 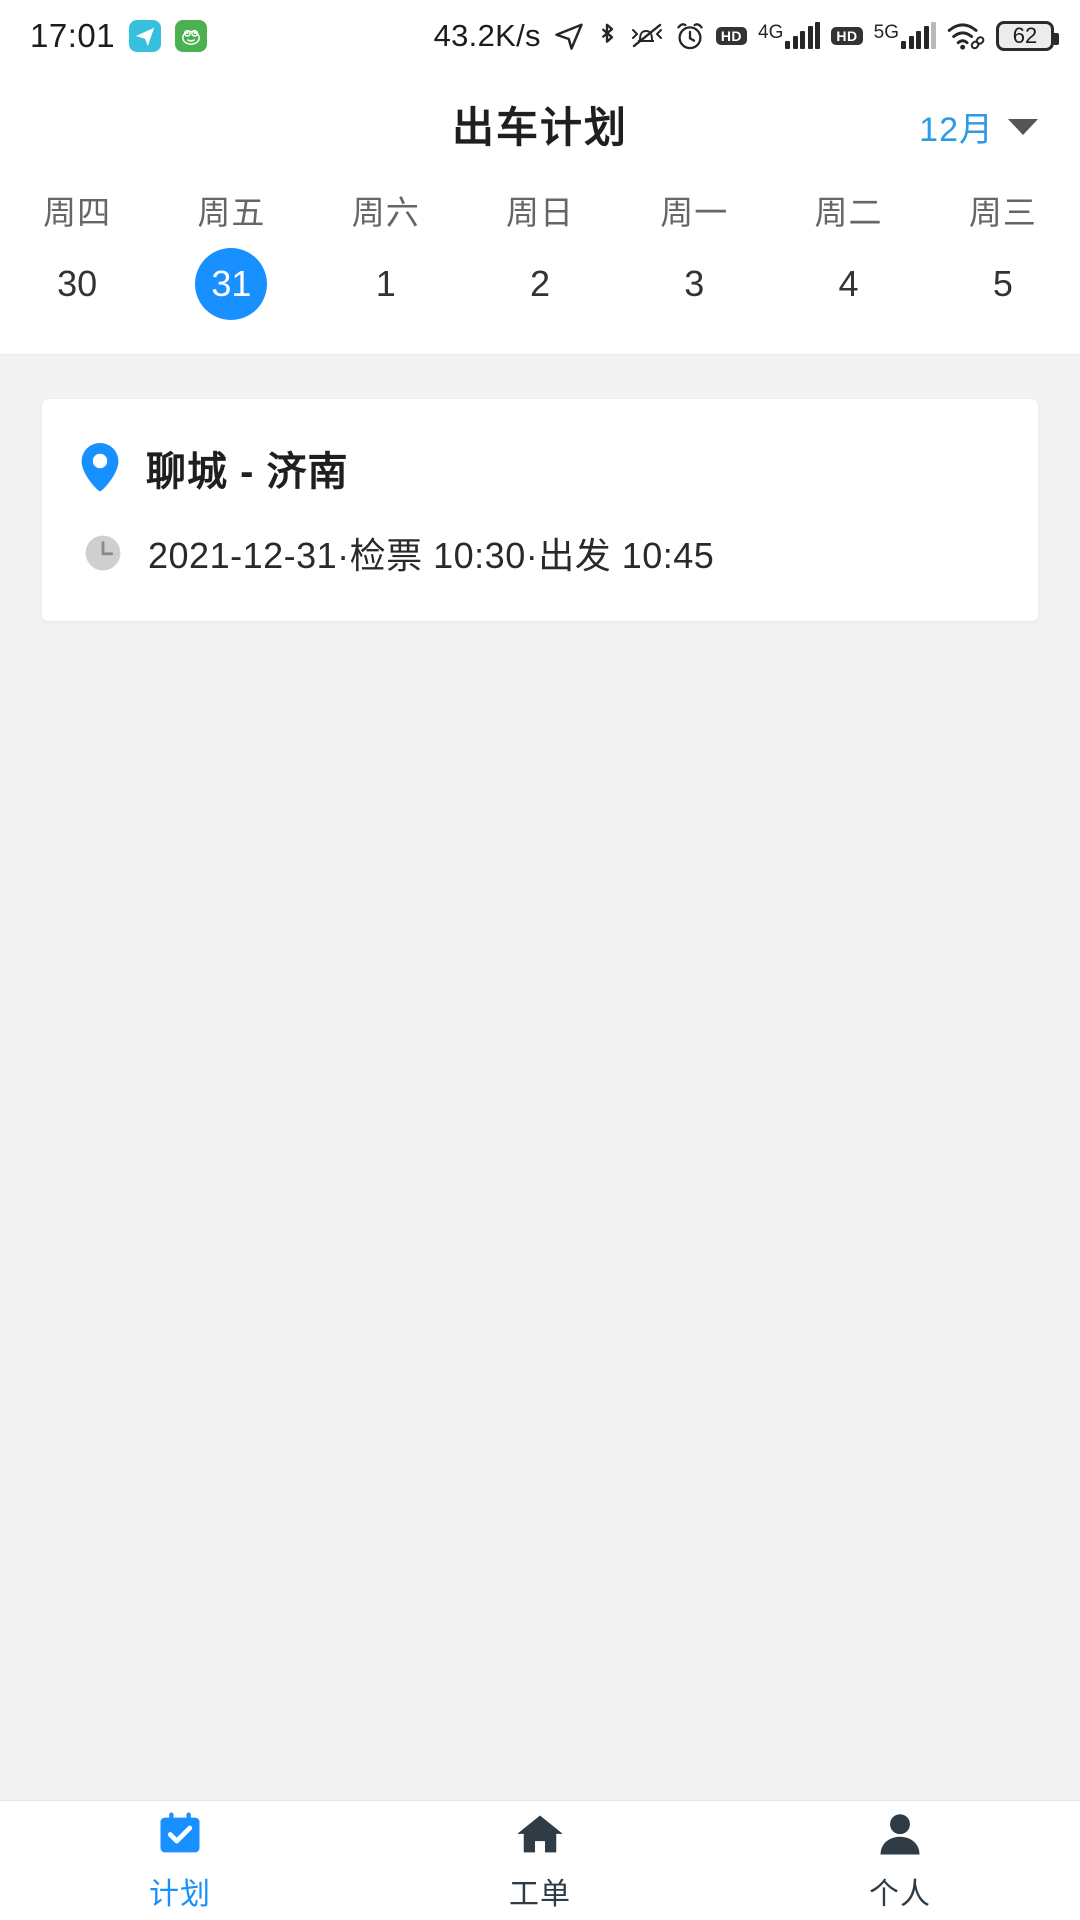 What do you see at coordinates (540, 510) in the screenshot?
I see `plan-card: 聊城 - 济南 2021-12-31·检票 10:30·出发 10:45` at bounding box center [540, 510].